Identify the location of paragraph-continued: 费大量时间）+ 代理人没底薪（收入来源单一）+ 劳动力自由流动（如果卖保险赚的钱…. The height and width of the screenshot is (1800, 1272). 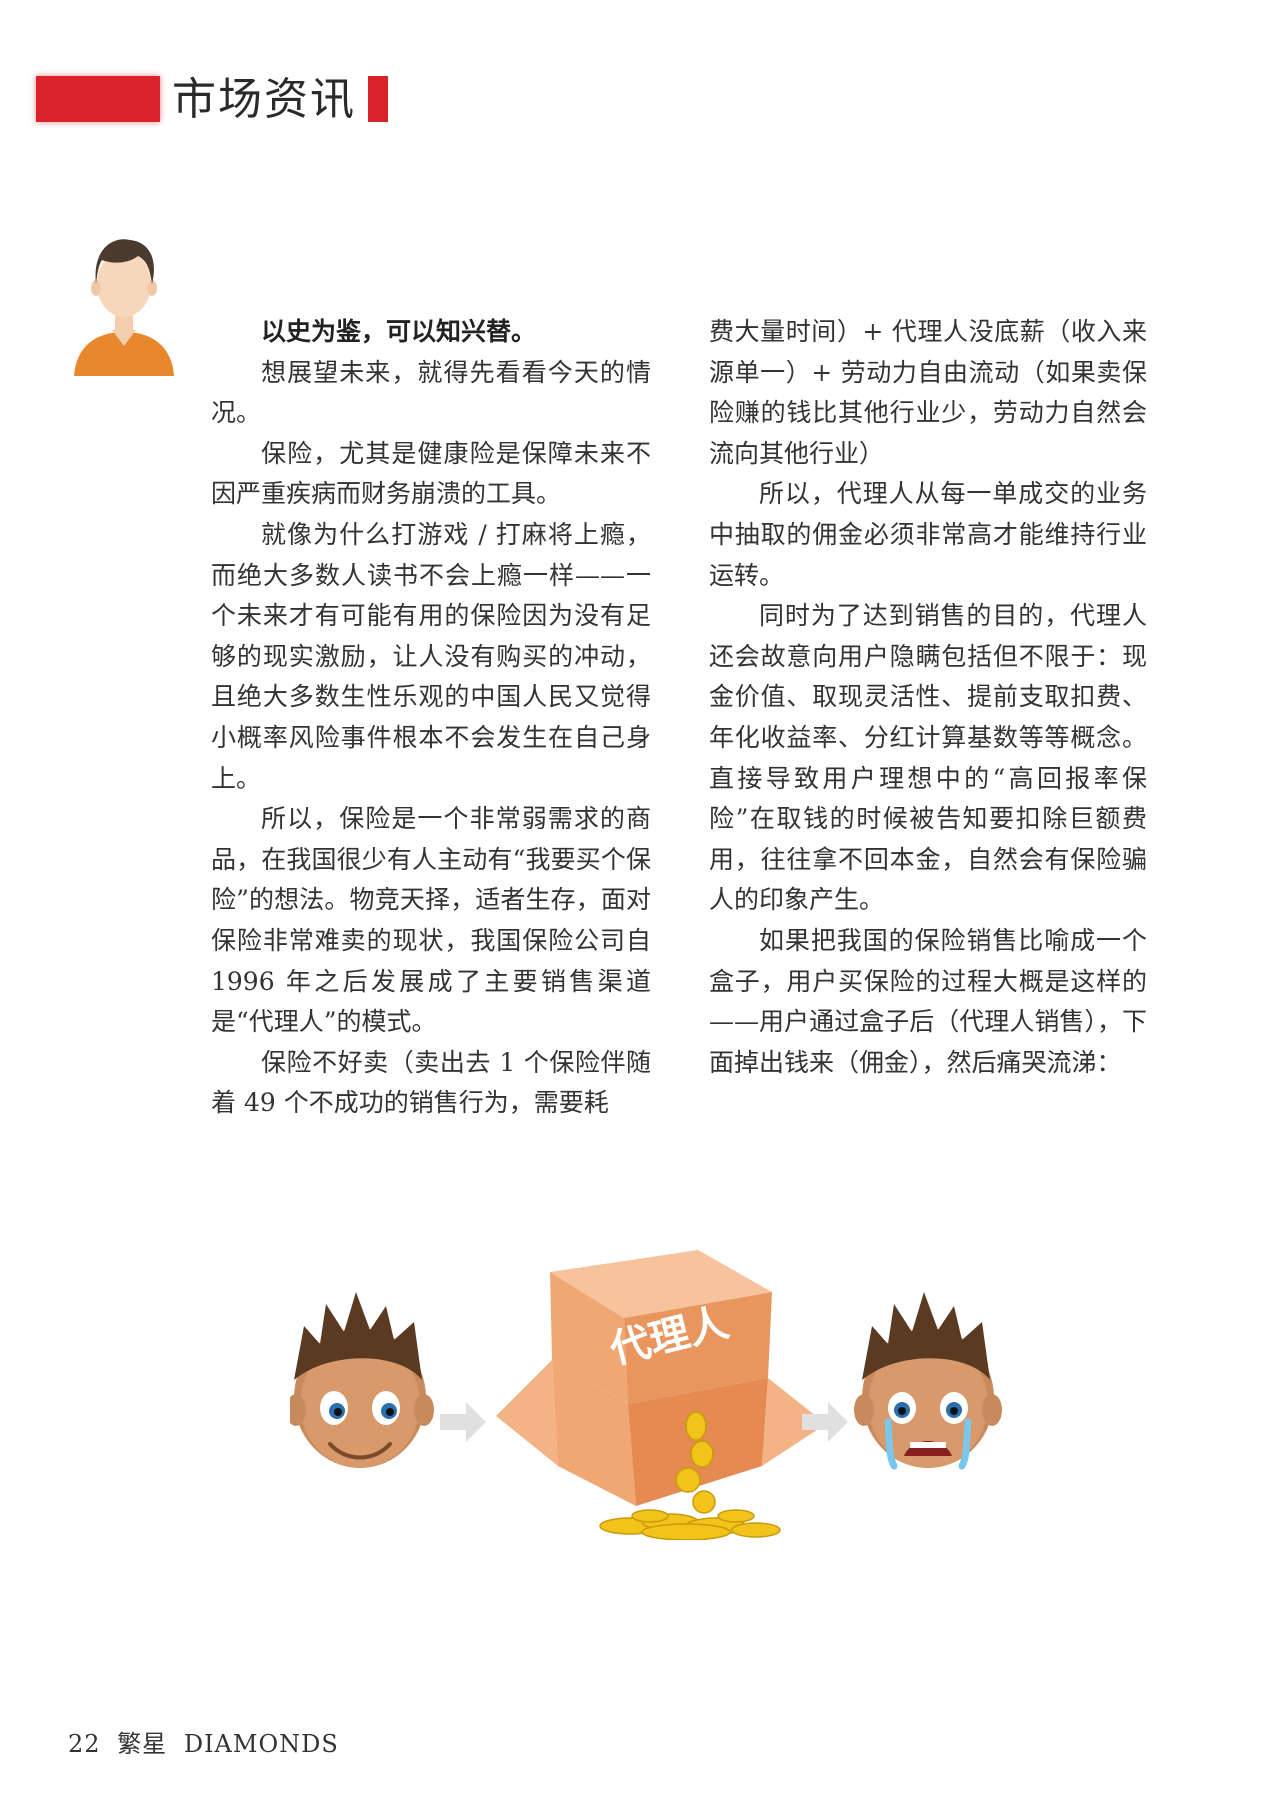
(928, 392).